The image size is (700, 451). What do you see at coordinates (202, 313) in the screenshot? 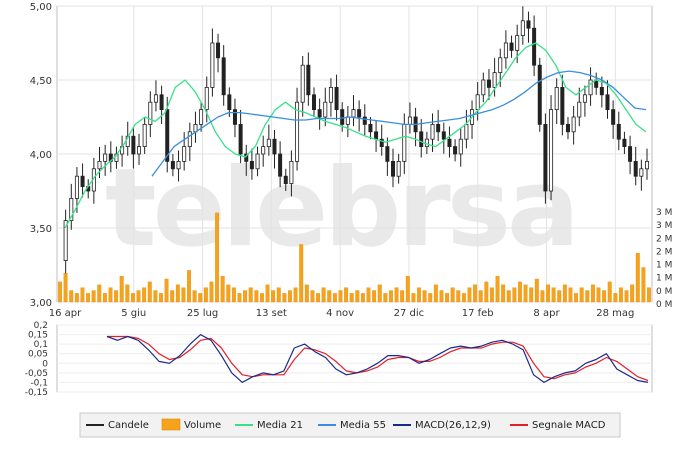
I see `date-tick-label: 25 lug` at bounding box center [202, 313].